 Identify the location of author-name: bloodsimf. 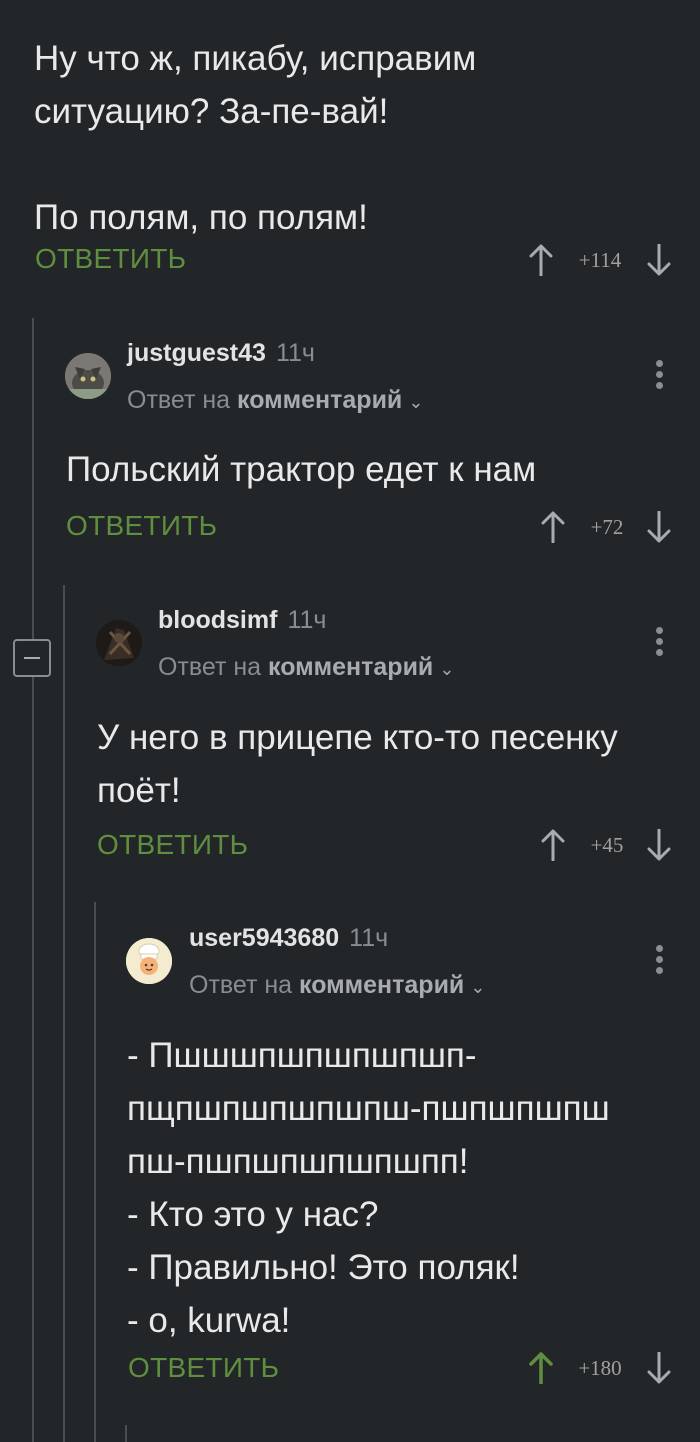
(217, 620).